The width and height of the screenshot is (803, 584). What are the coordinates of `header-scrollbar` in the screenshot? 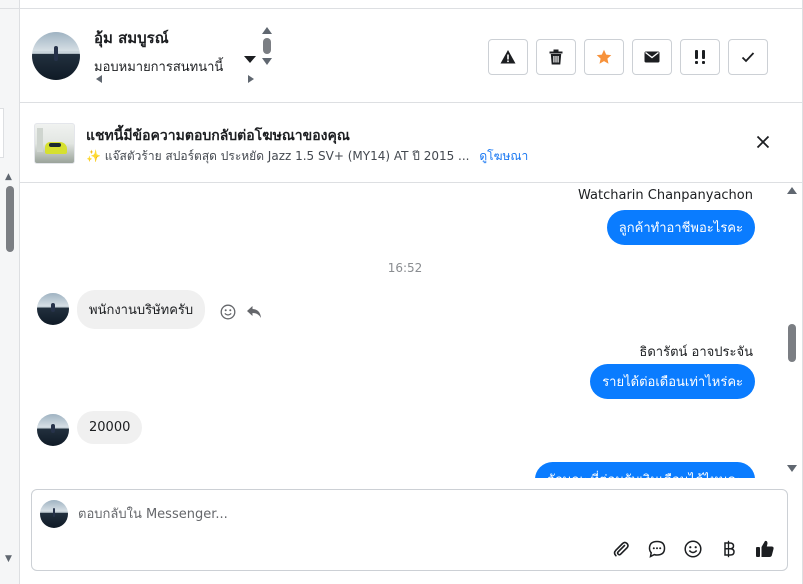 It's located at (267, 54).